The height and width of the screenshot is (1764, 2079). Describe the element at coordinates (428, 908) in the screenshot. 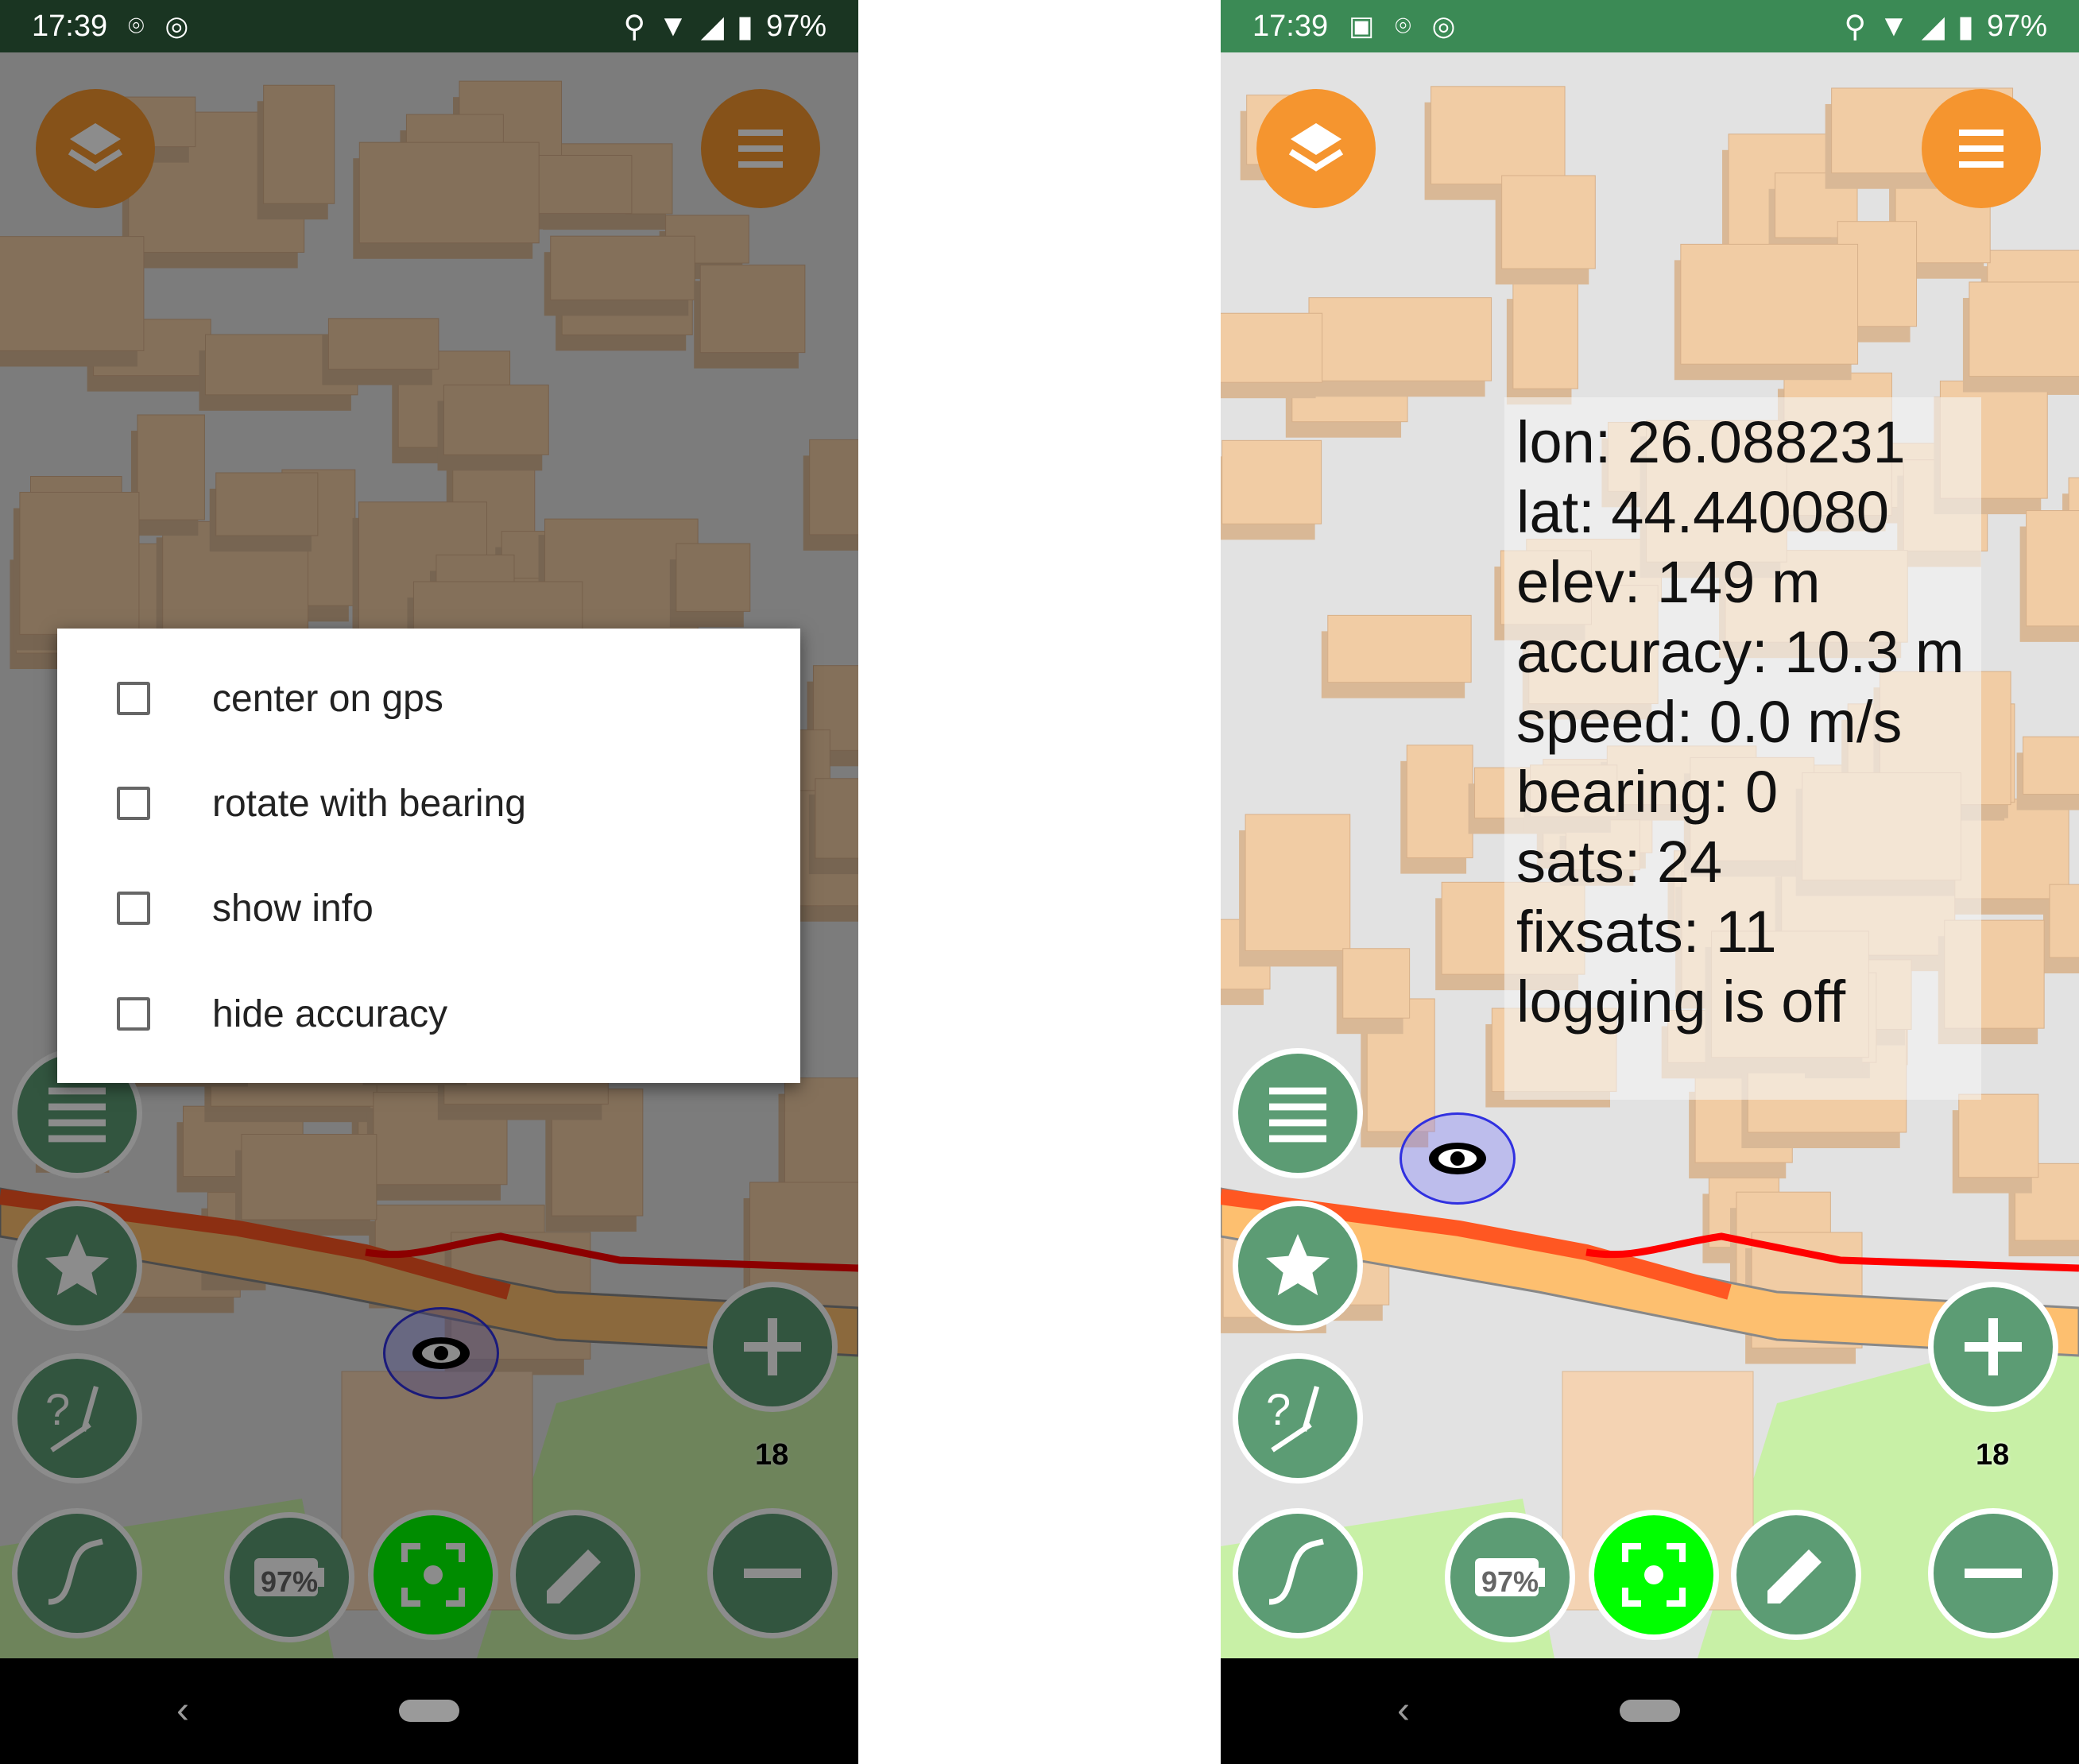

I see `option-show-info: show info` at that location.